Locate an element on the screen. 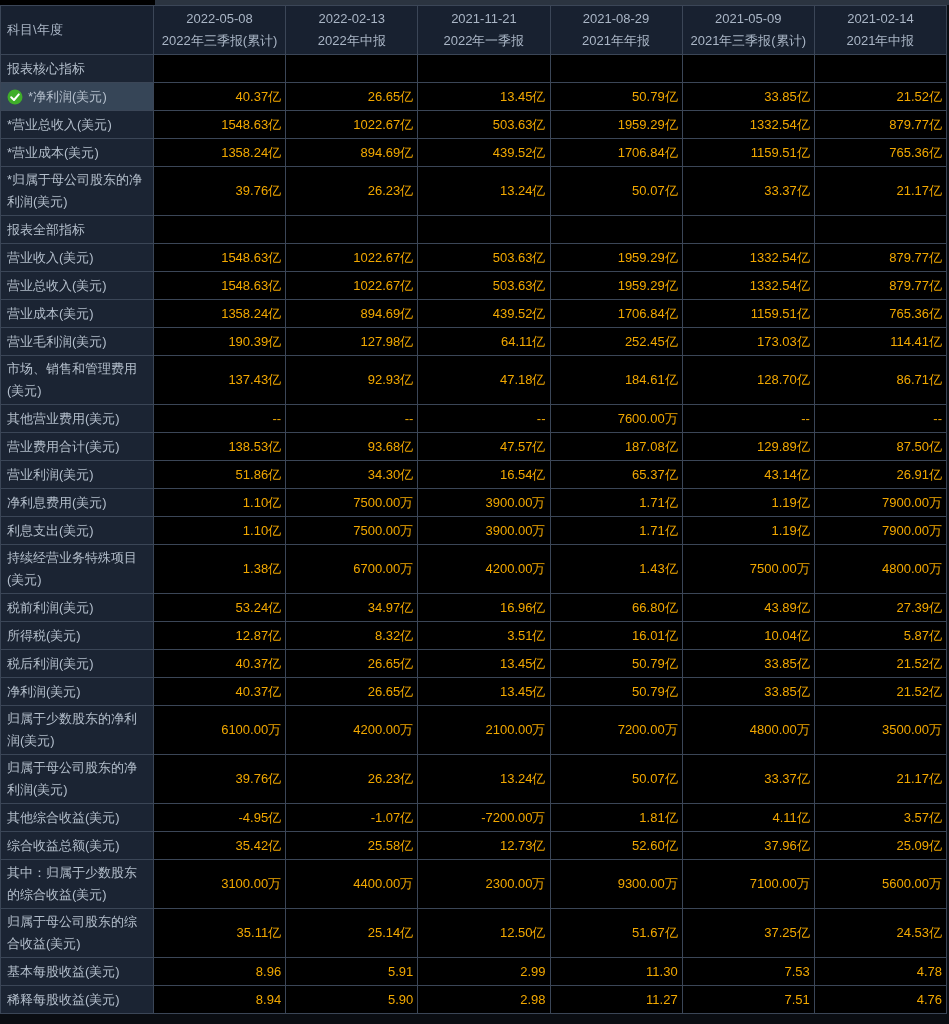 The image size is (949, 1024). value-cell: 3100.00万 is located at coordinates (220, 884).